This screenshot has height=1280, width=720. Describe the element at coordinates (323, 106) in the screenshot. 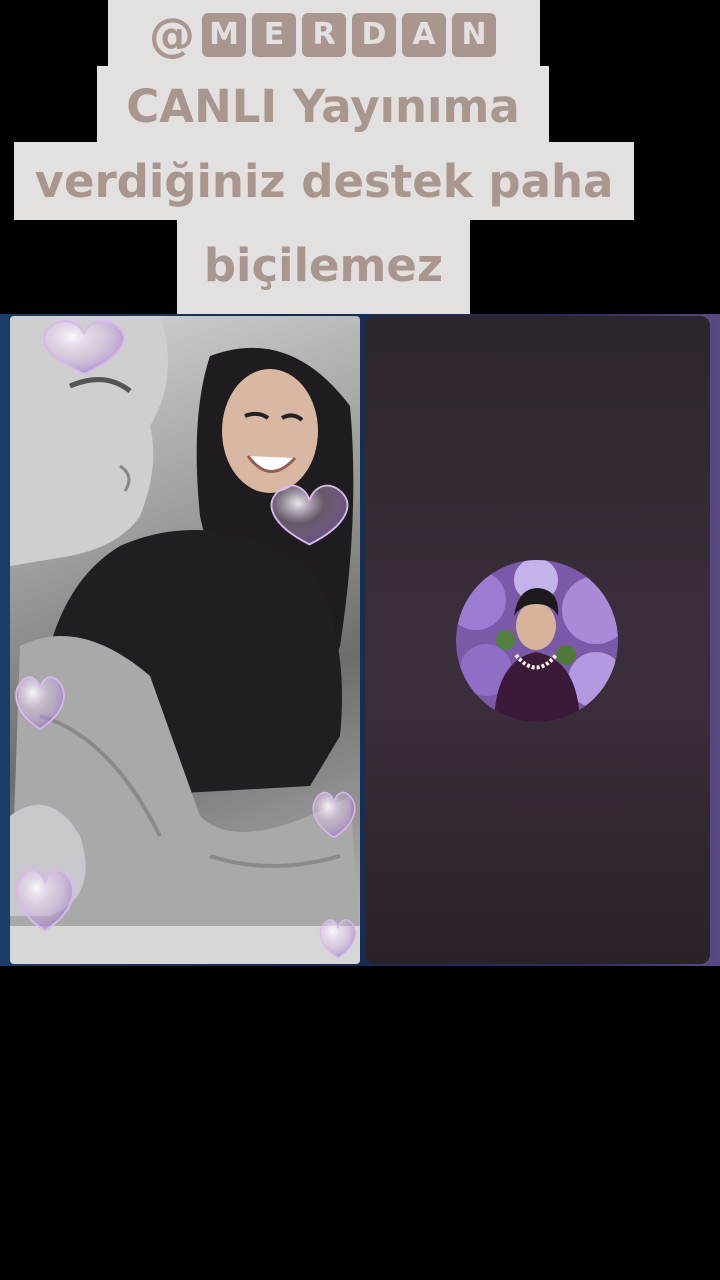

I see `caption-line-1: CANLI Yayınıma` at that location.